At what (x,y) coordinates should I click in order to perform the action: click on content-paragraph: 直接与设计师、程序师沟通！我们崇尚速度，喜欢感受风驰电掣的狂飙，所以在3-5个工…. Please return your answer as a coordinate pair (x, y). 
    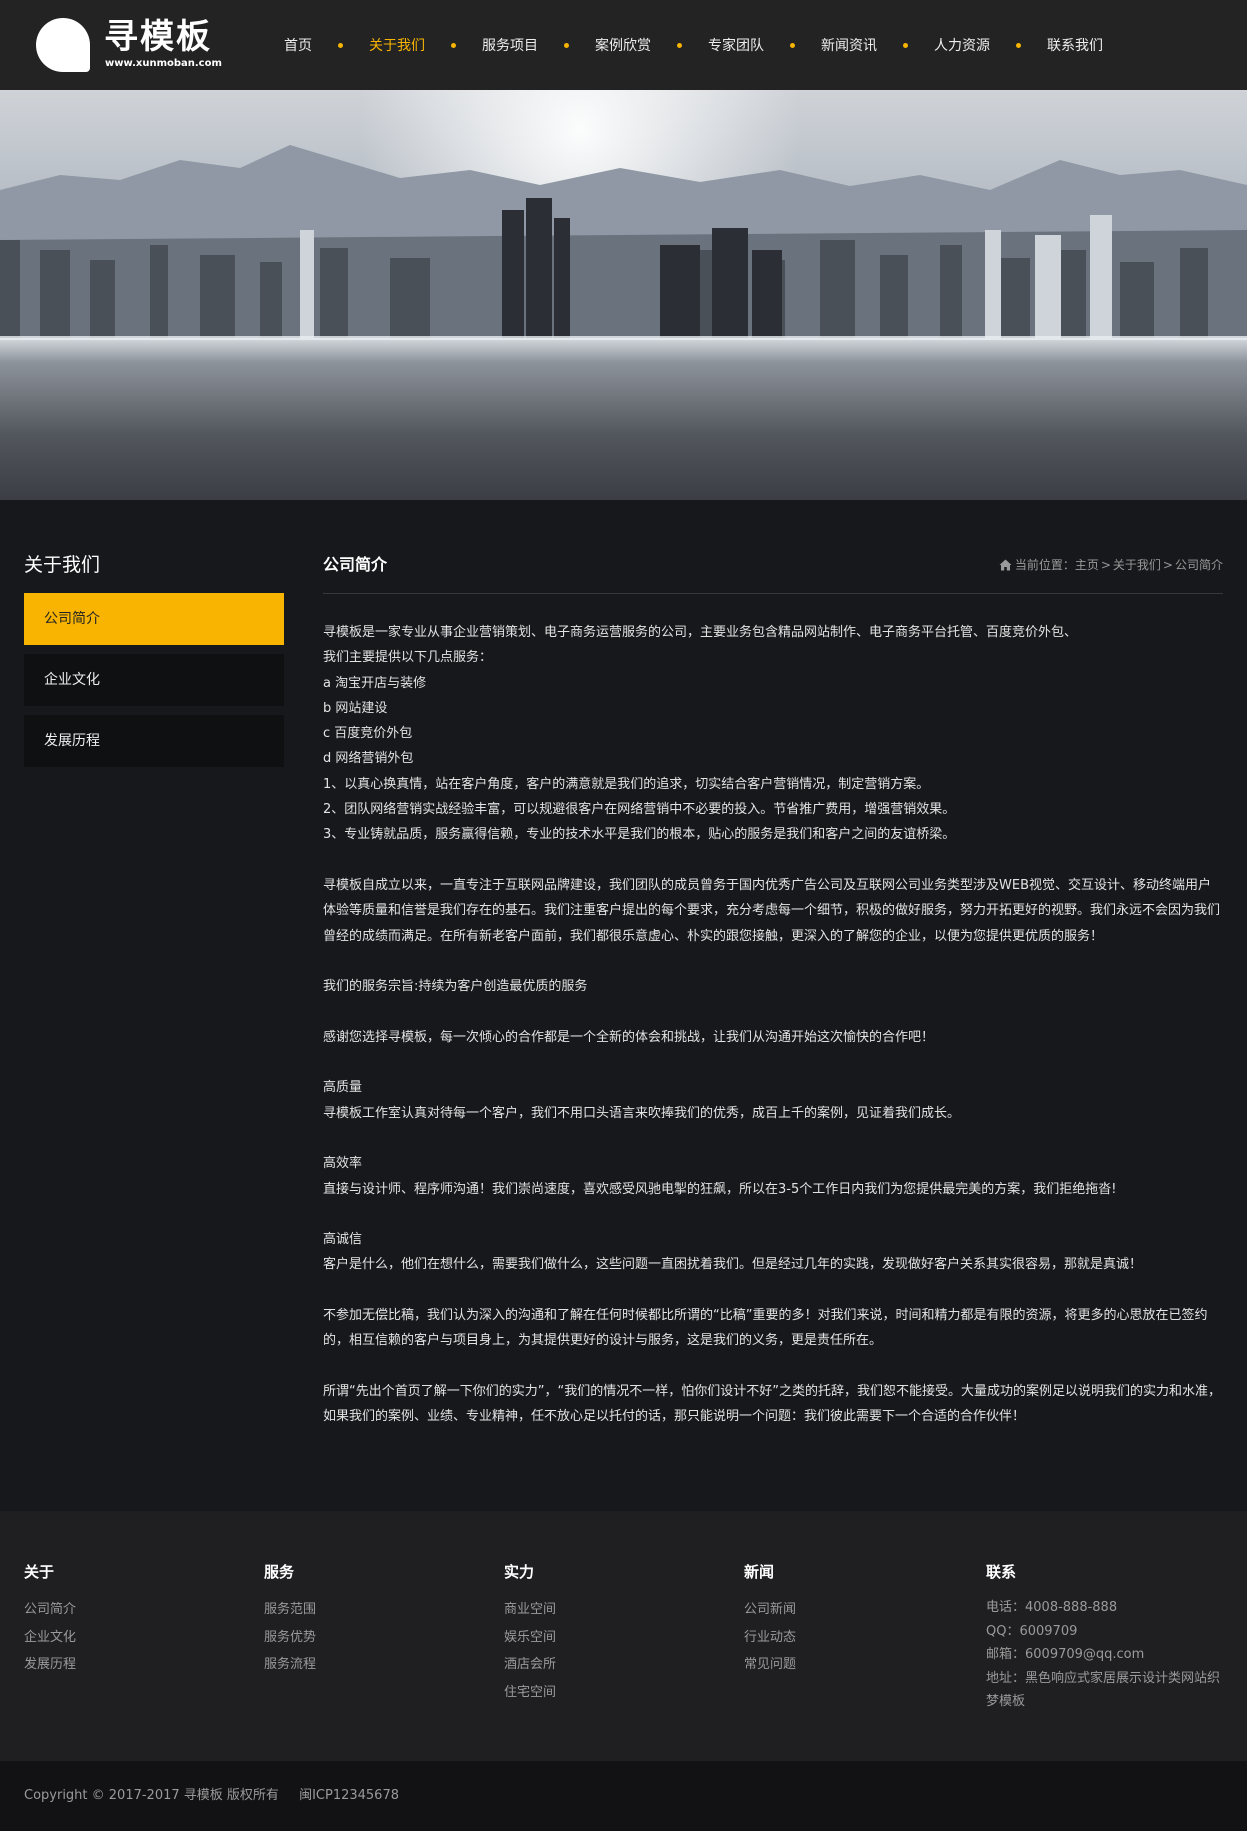
    Looking at the image, I should click on (720, 1189).